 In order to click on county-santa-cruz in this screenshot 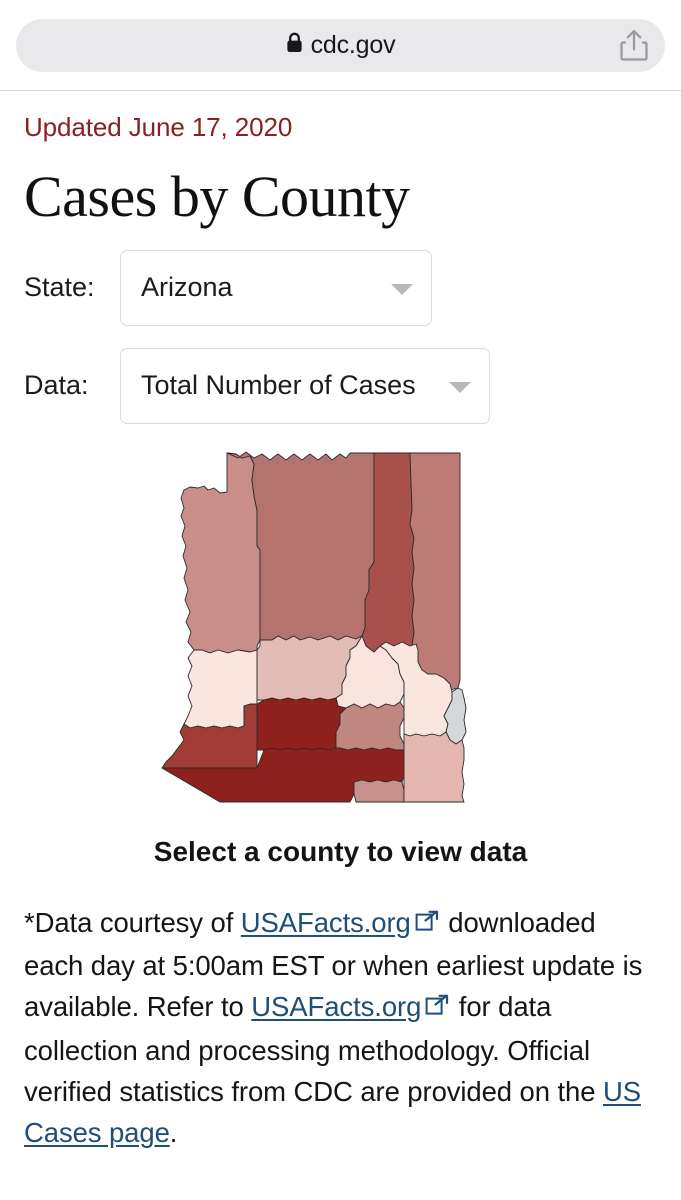, I will do `click(379, 791)`.